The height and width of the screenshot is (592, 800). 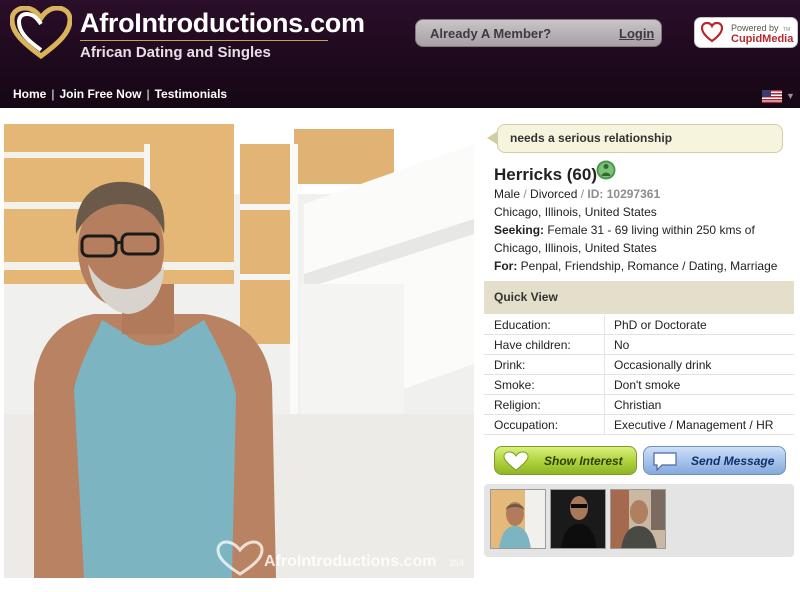 What do you see at coordinates (526, 297) in the screenshot?
I see `quick-view-title: Quick View` at bounding box center [526, 297].